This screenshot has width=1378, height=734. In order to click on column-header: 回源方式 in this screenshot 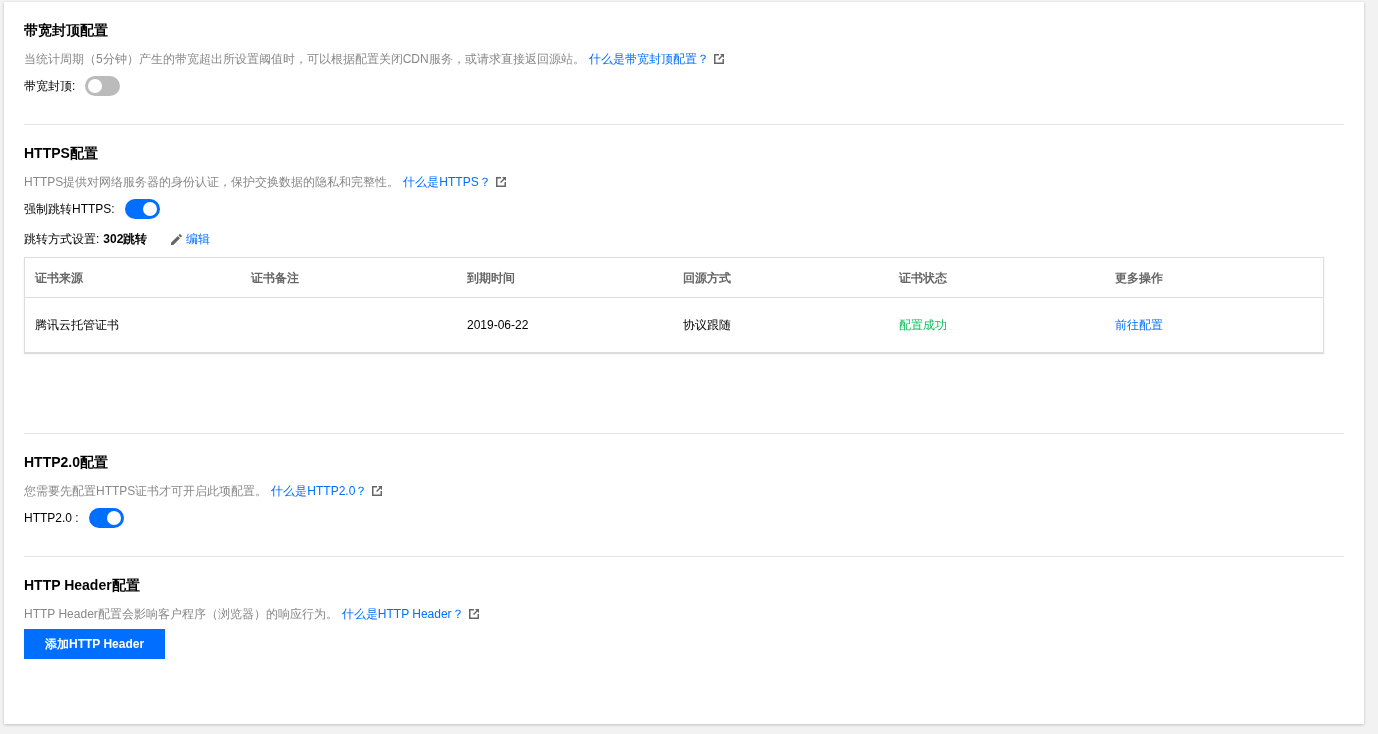, I will do `click(707, 278)`.